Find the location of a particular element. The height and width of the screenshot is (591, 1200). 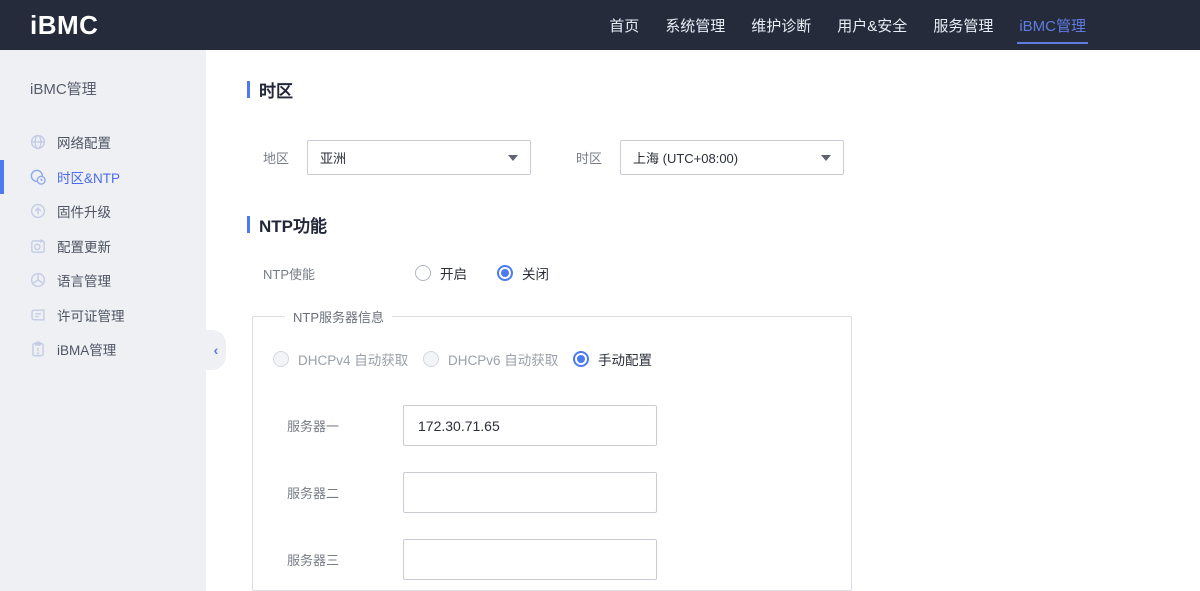

sidebar-item-label: 时区&NTP is located at coordinates (89, 178).